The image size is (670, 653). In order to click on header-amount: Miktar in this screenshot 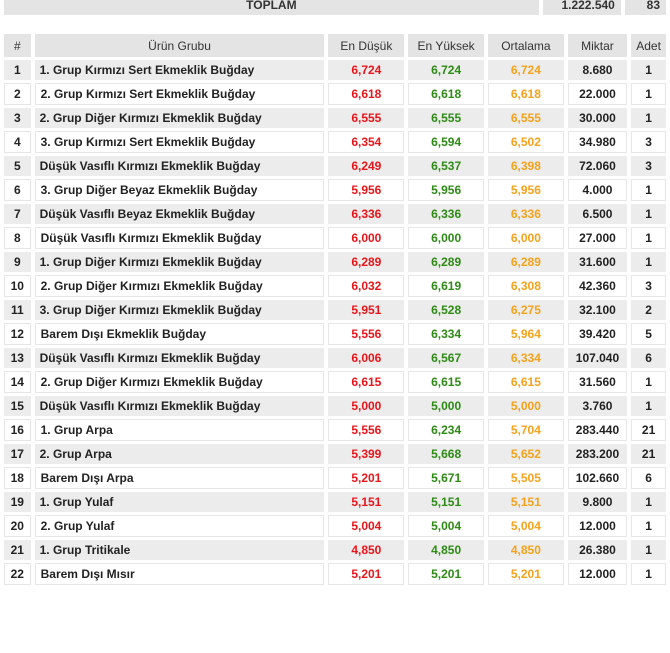, I will do `click(597, 45)`.